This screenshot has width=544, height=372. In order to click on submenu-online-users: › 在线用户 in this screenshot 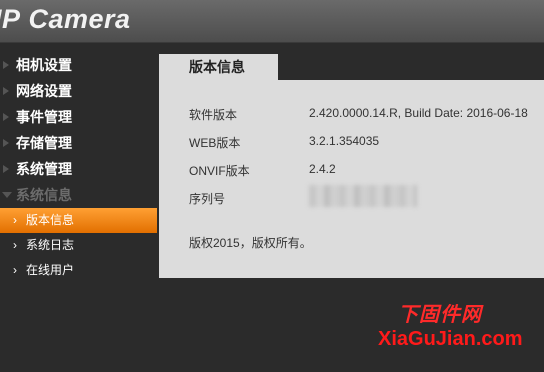, I will do `click(79, 270)`.